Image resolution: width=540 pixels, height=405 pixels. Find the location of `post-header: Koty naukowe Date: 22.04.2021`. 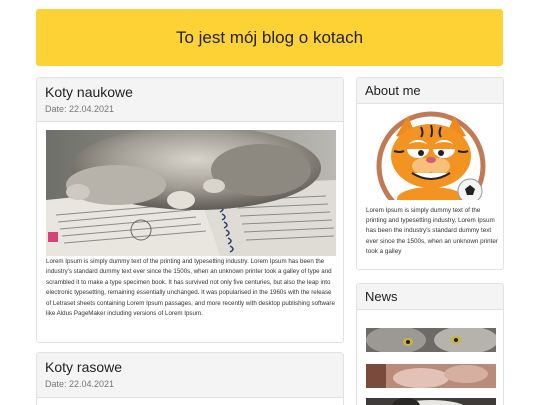

post-header: Koty naukowe Date: 22.04.2021 is located at coordinates (190, 100).